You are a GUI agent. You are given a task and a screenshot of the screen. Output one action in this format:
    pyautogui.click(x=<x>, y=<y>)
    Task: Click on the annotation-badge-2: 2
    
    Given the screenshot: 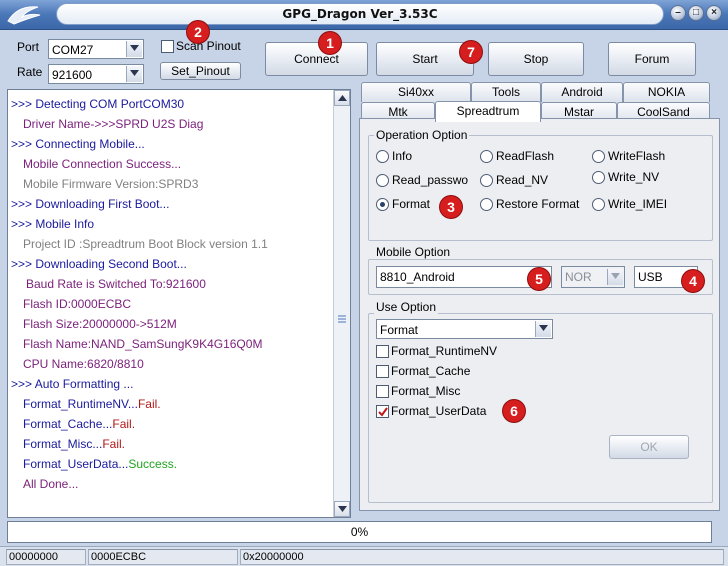 What is the action you would take?
    pyautogui.click(x=198, y=32)
    